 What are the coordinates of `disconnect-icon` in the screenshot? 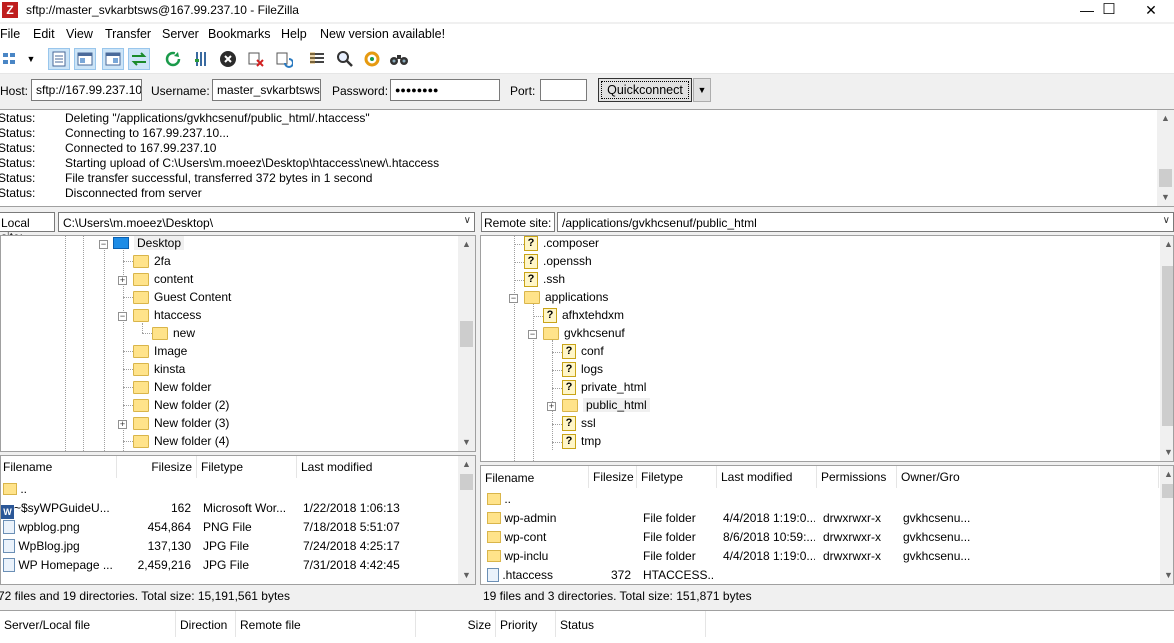 It's located at (256, 59).